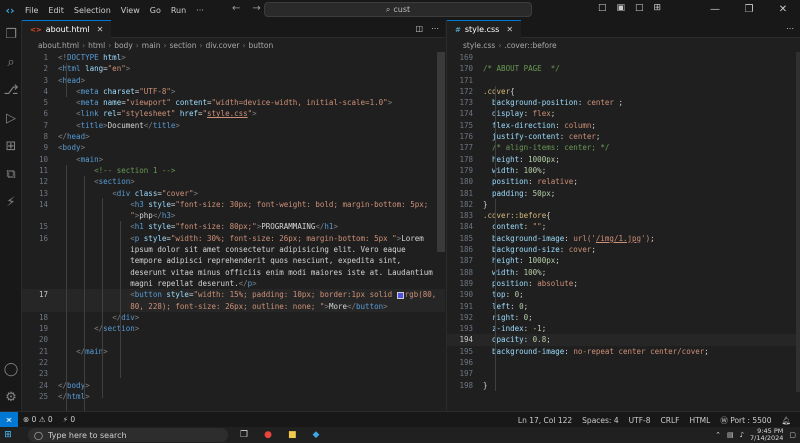 Image resolution: width=800 pixels, height=443 pixels. I want to click on toggle-panel-icon: ▣, so click(621, 8).